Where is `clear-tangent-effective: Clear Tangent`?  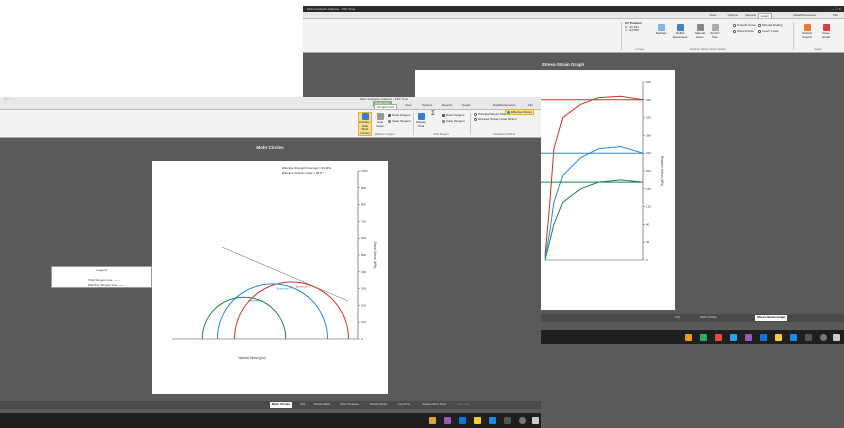 clear-tangent-effective: Clear Tangent is located at coordinates (399, 121).